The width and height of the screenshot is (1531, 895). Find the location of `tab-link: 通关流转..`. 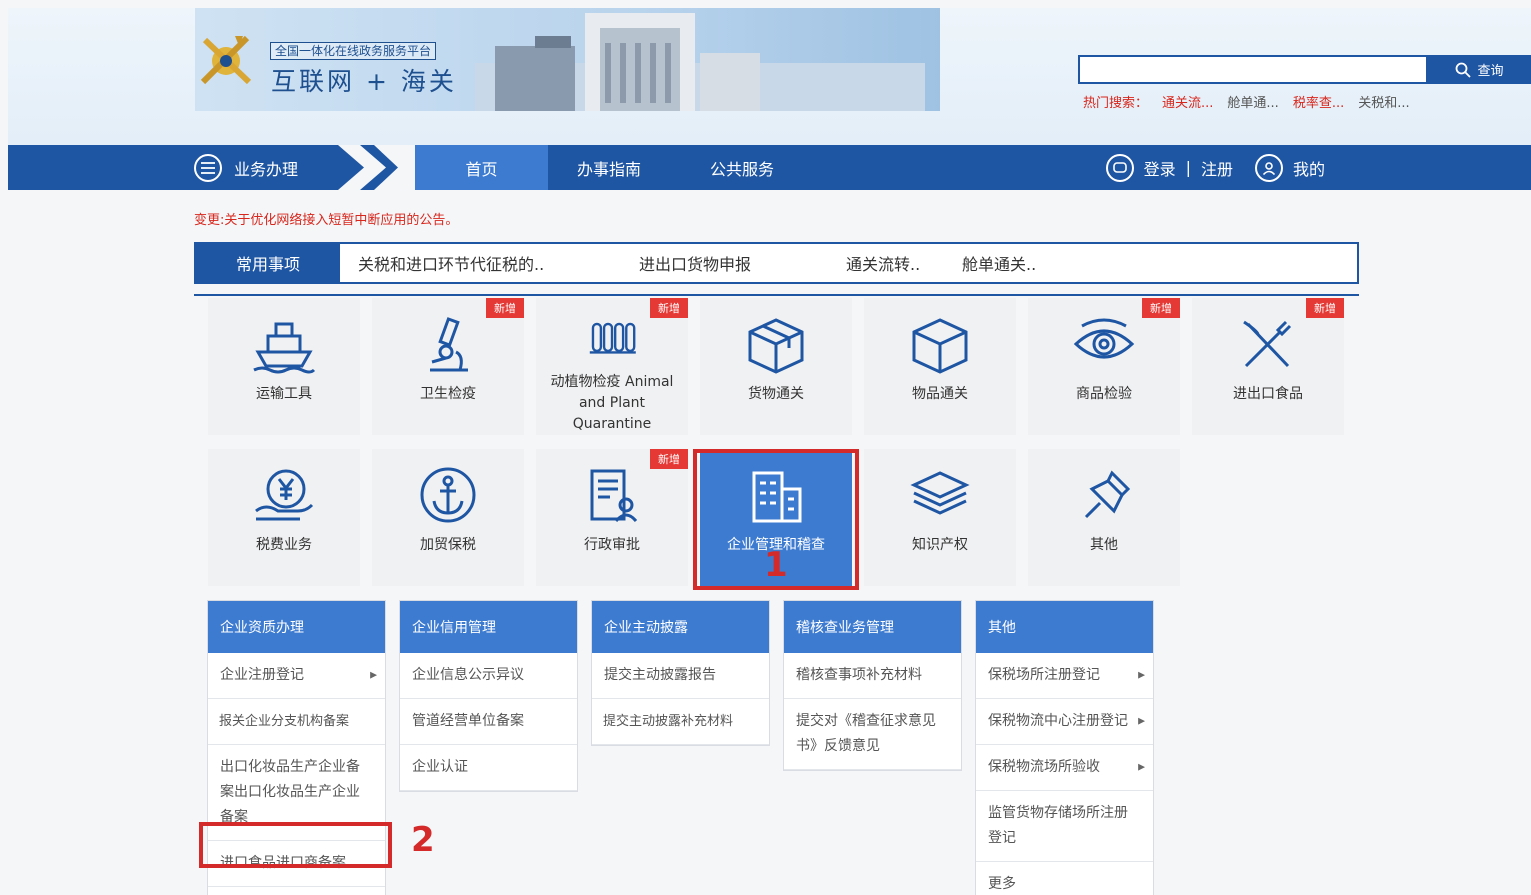

tab-link: 通关流转.. is located at coordinates (883, 263).